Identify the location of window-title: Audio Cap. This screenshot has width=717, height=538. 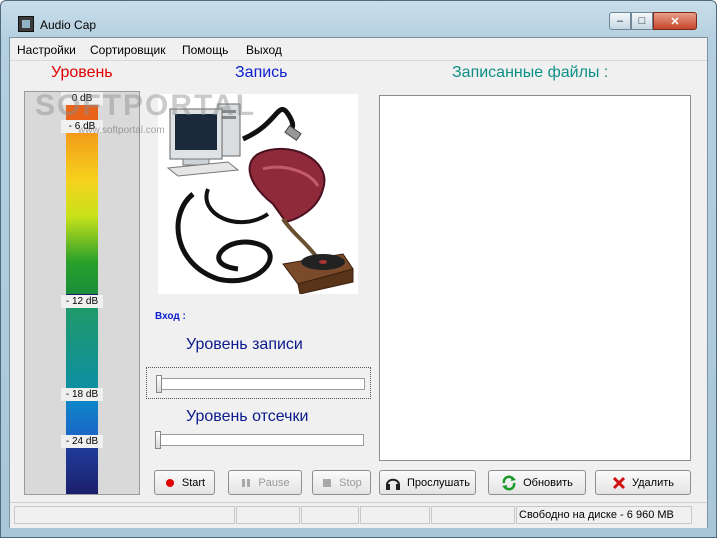
(68, 25).